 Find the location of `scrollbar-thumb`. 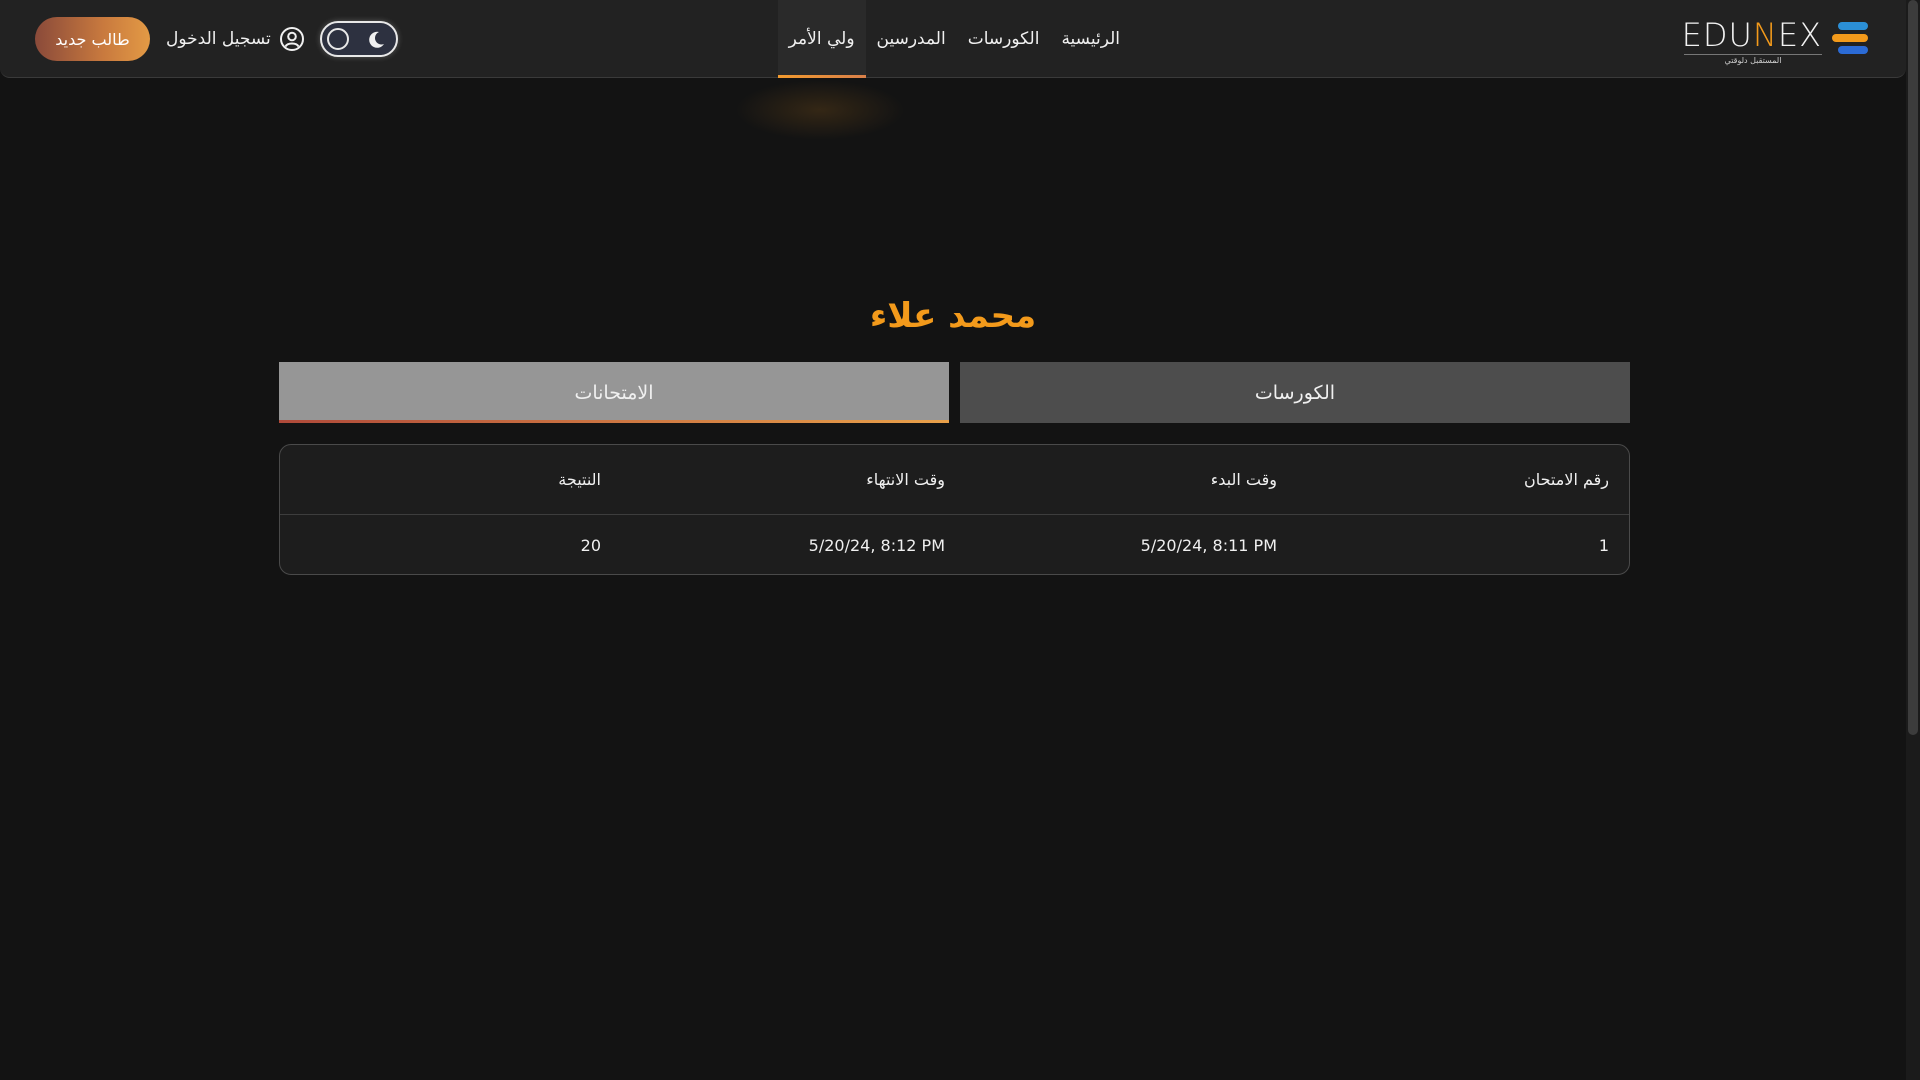

scrollbar-thumb is located at coordinates (1913, 367).